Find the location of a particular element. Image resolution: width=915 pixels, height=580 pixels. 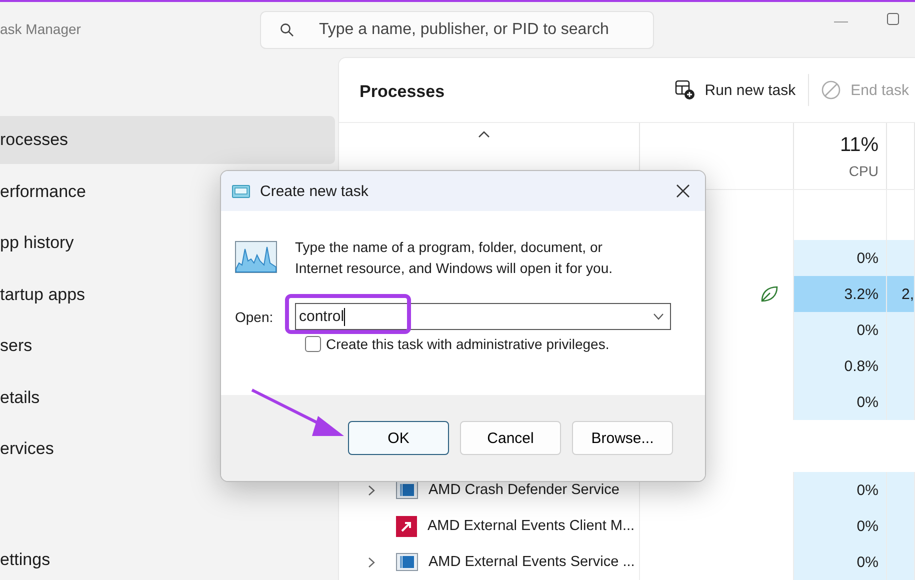

sidebar-item: rocesses is located at coordinates (167, 140).